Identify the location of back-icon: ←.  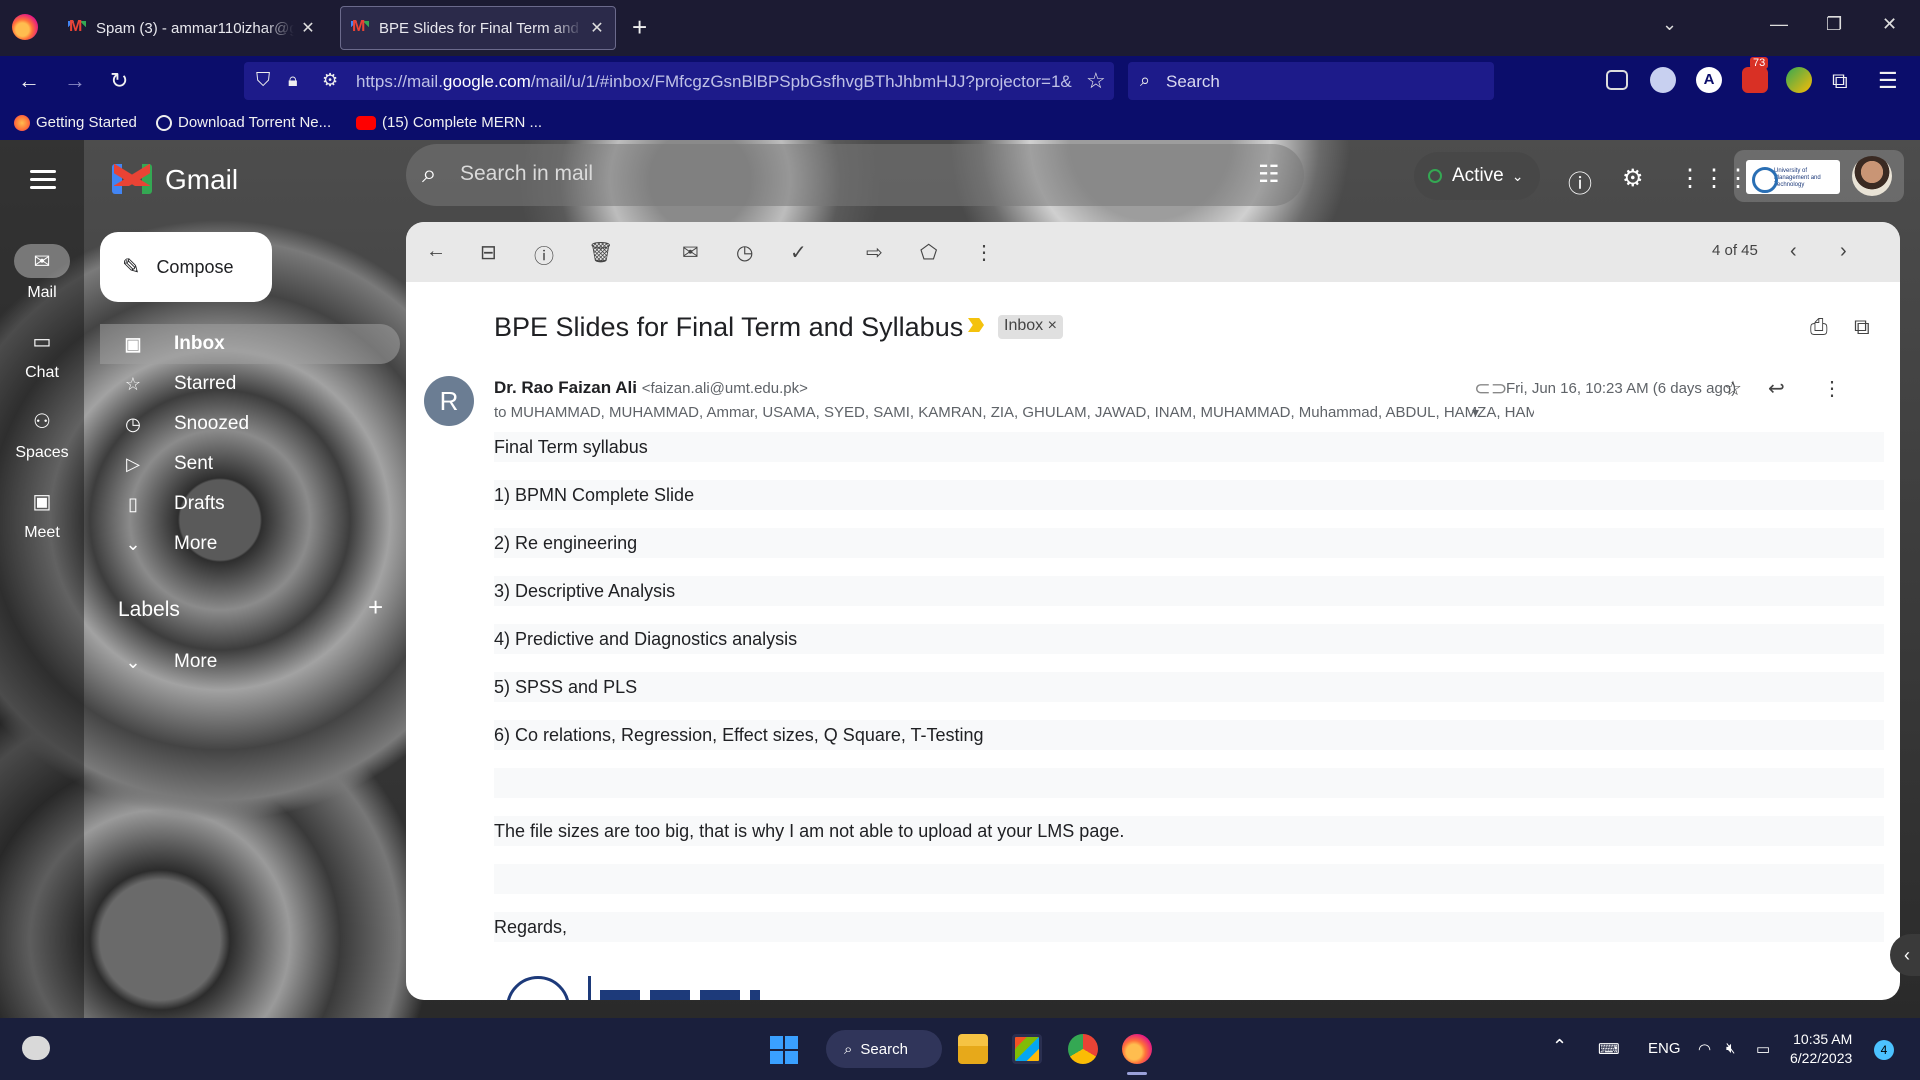
(29, 81).